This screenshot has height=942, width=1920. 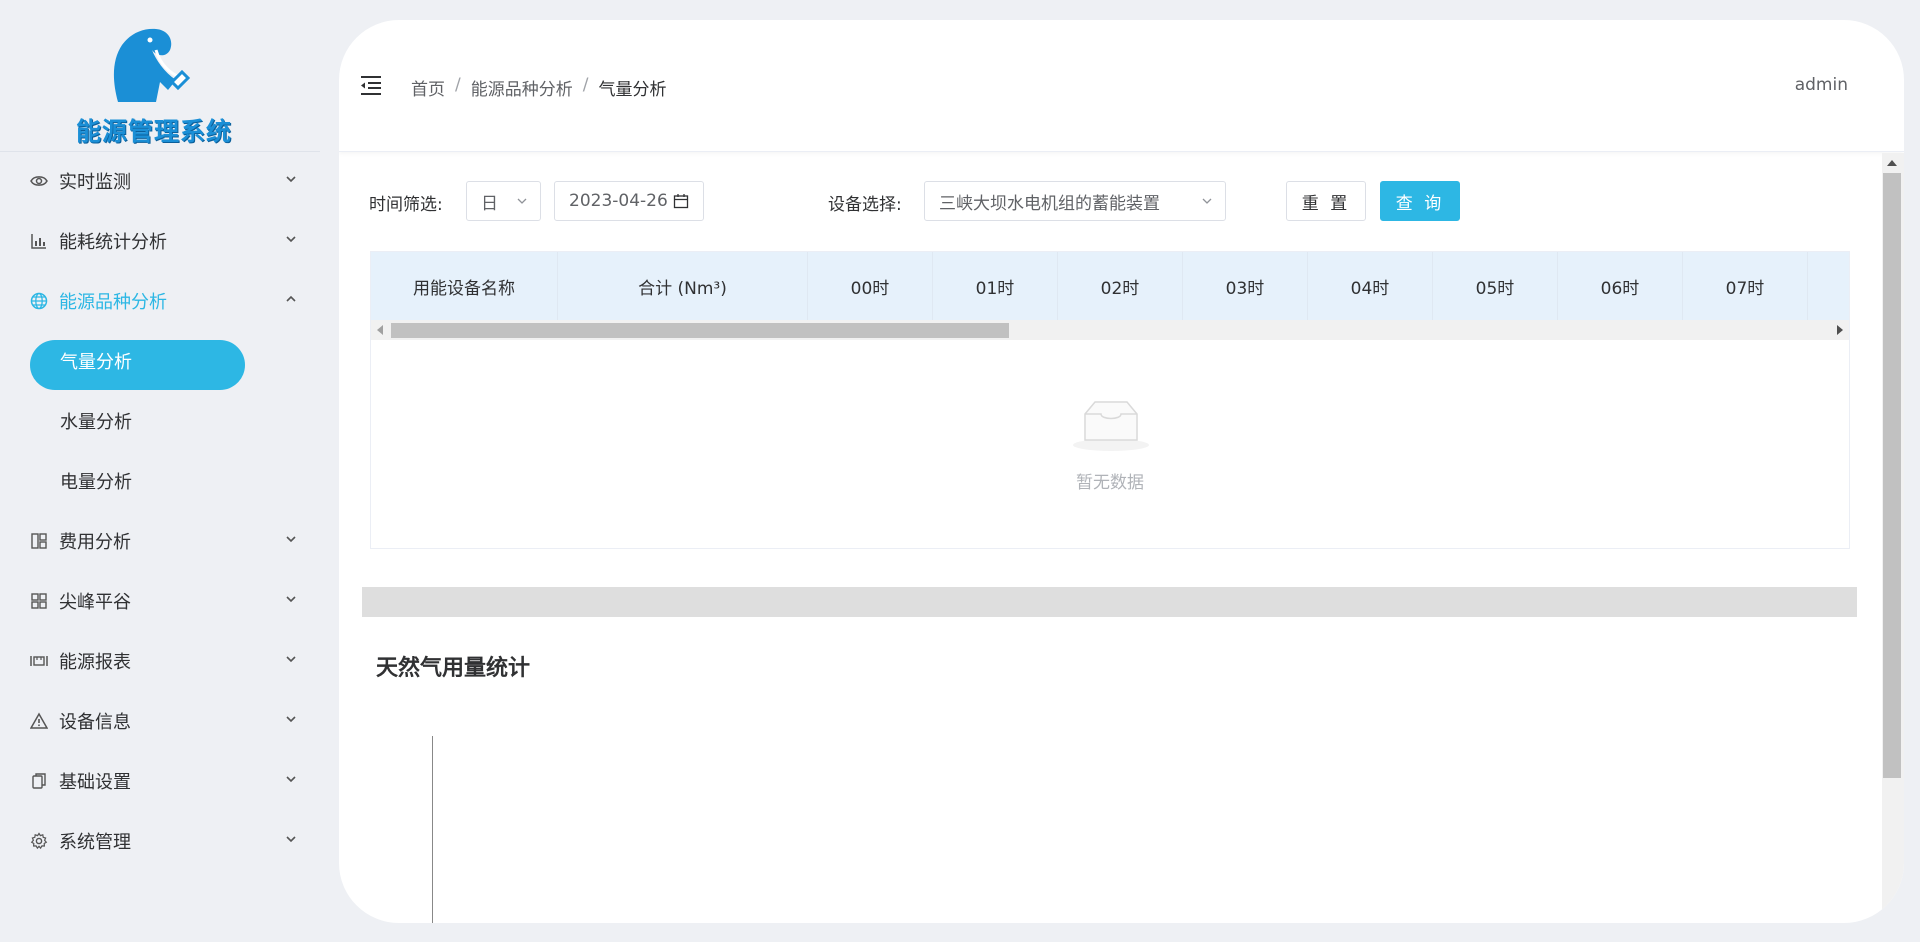 I want to click on section-divider, so click(x=1109, y=602).